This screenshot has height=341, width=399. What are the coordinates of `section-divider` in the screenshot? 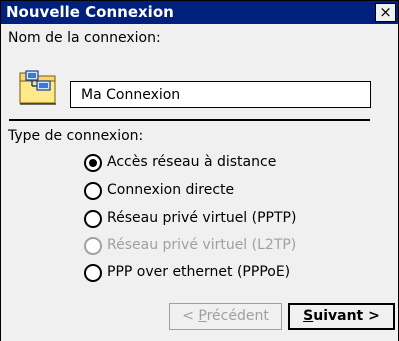 It's located at (189, 120).